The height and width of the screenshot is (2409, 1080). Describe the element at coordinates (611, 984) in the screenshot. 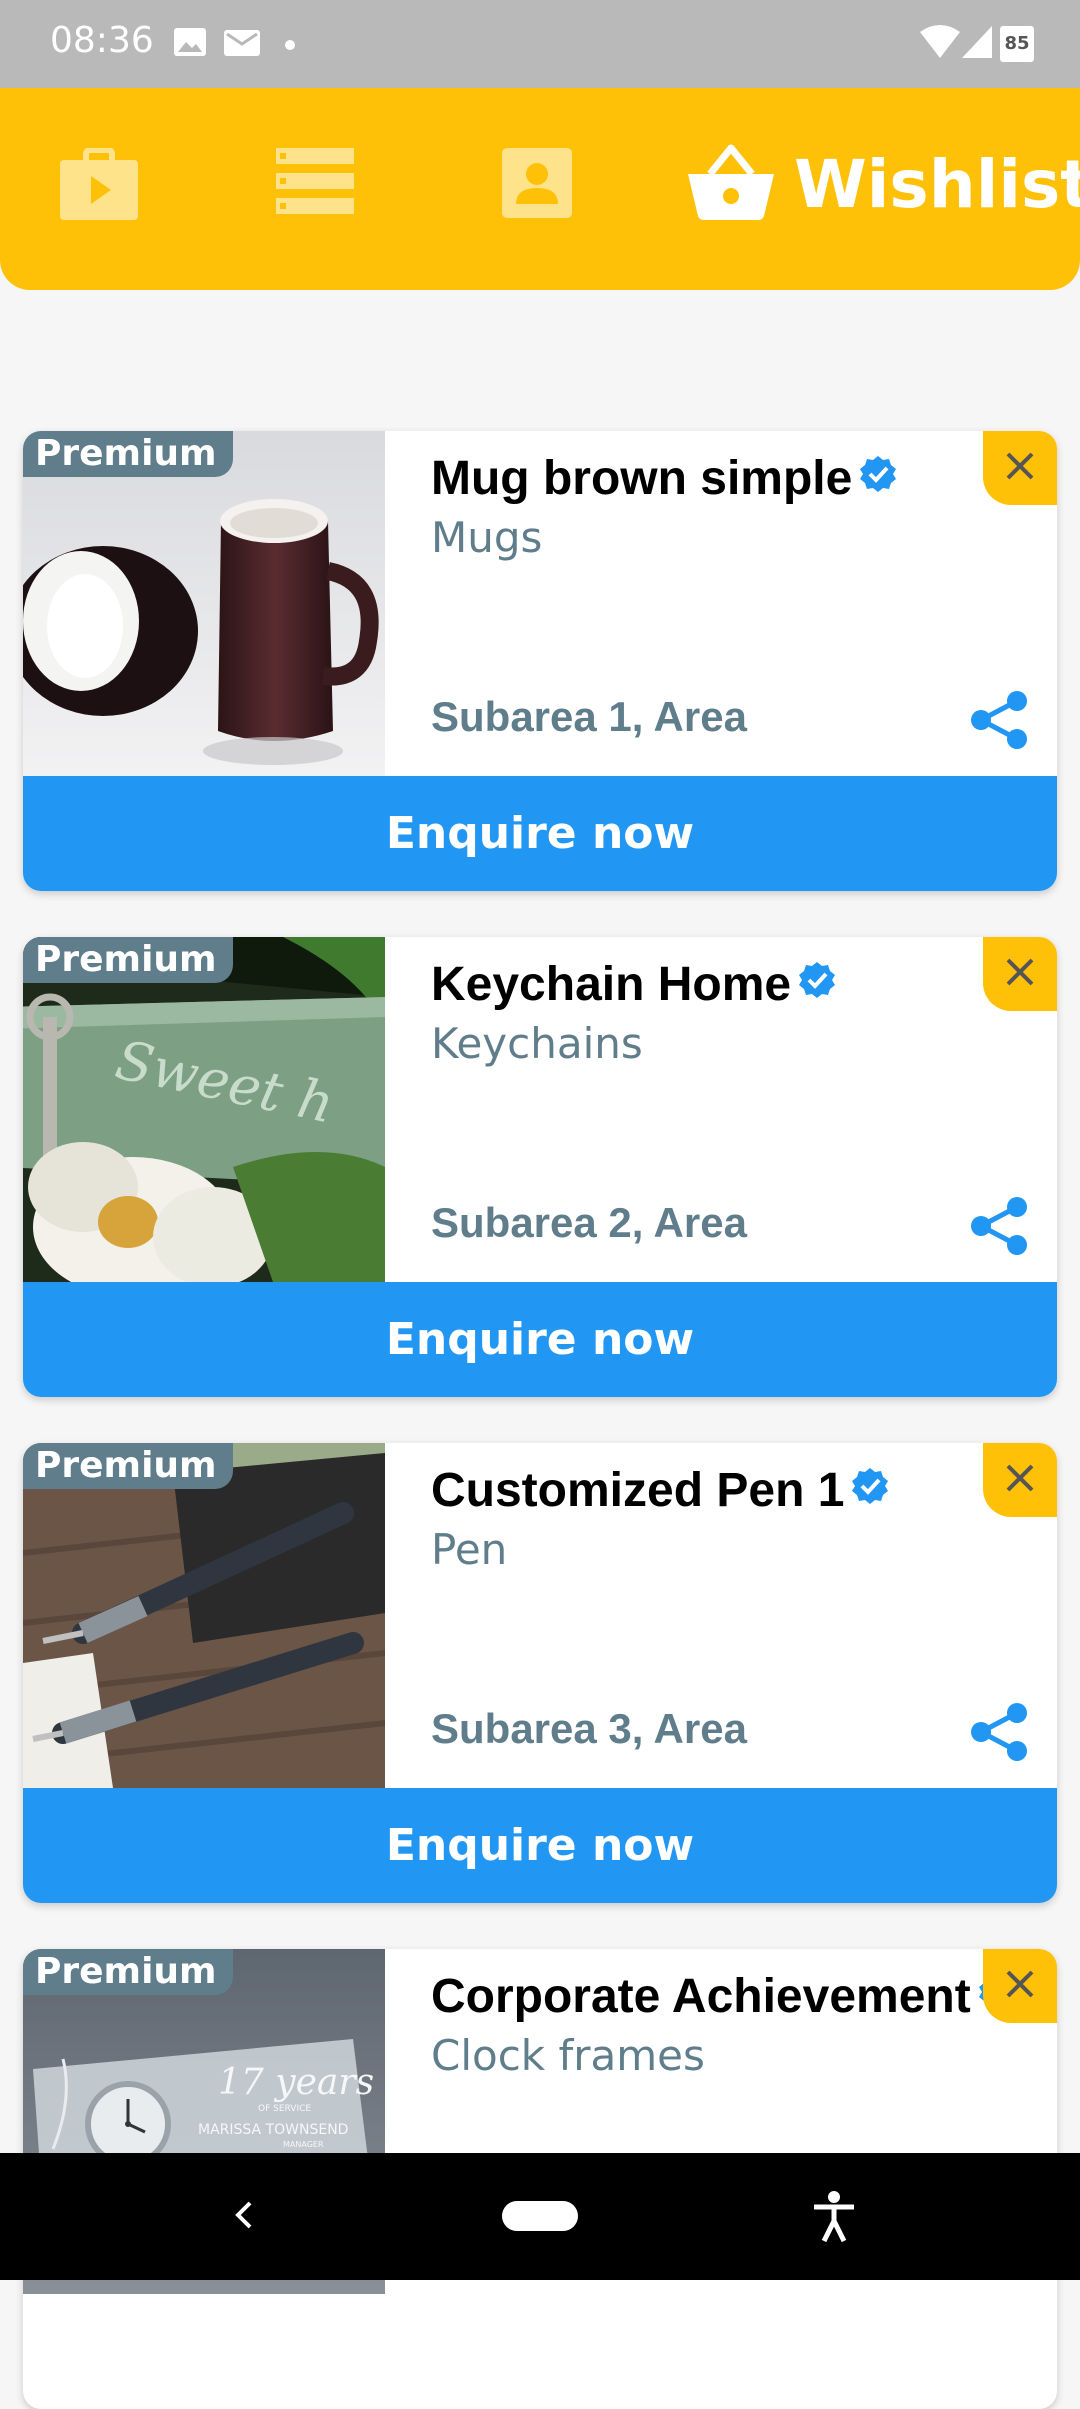

I see `card-title-text: Keychain Home` at that location.